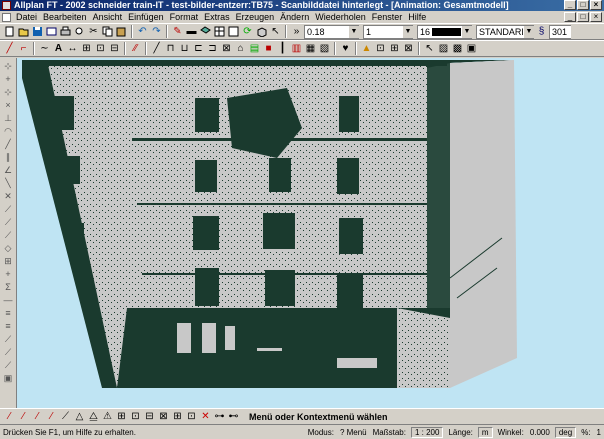  I want to click on format-icon: §, so click(541, 31).